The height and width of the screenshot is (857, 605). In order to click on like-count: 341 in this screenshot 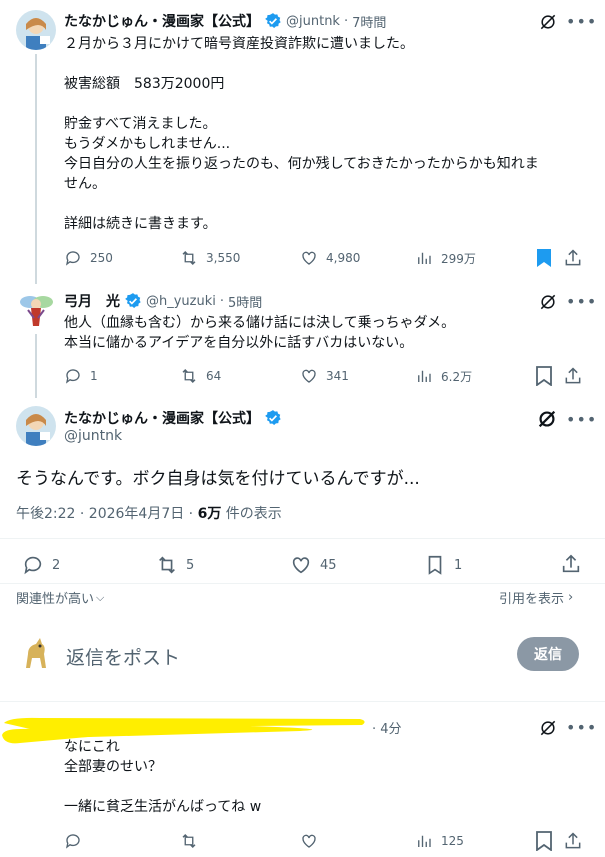, I will do `click(337, 376)`.